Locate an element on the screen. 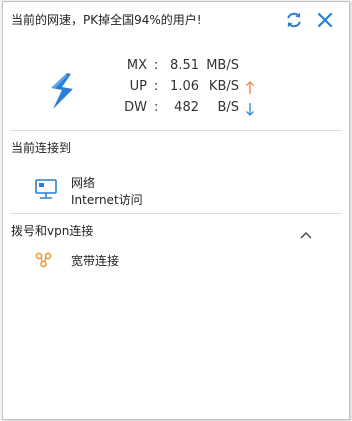 Image resolution: width=352 pixels, height=421 pixels. network-status: Internet访问 is located at coordinates (107, 200).